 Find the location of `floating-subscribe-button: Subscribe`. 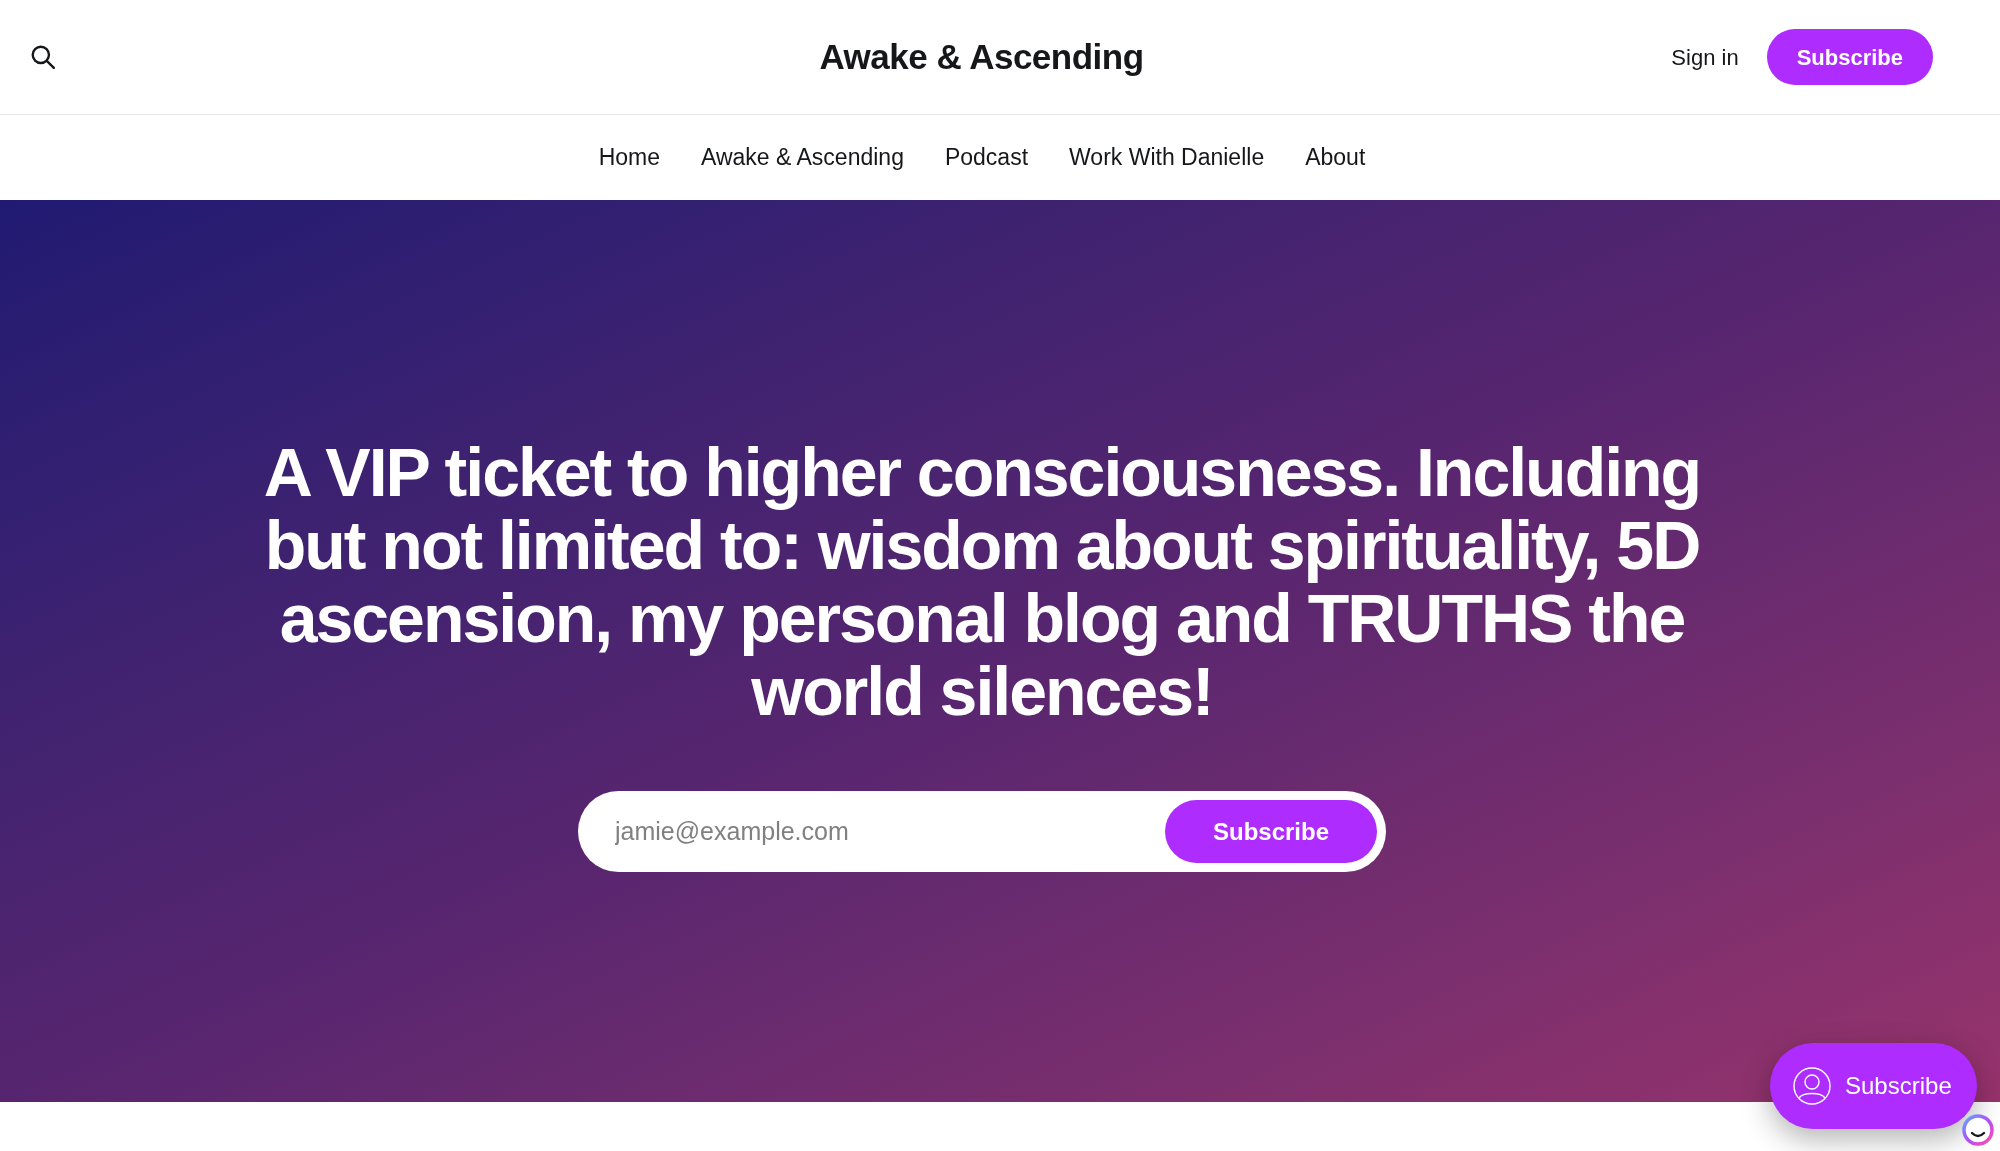

floating-subscribe-button: Subscribe is located at coordinates (1873, 1086).